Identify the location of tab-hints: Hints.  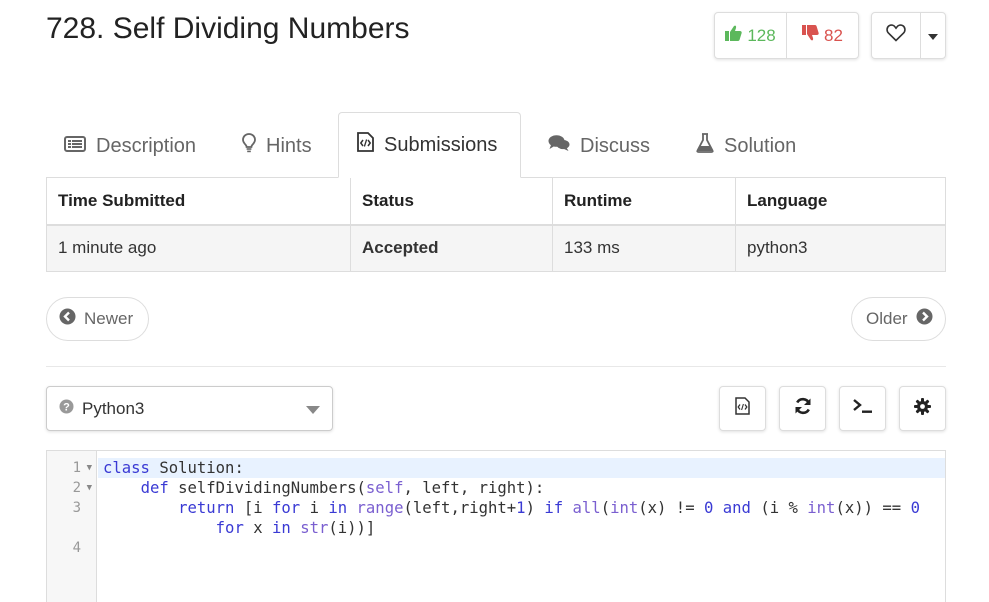
(277, 145).